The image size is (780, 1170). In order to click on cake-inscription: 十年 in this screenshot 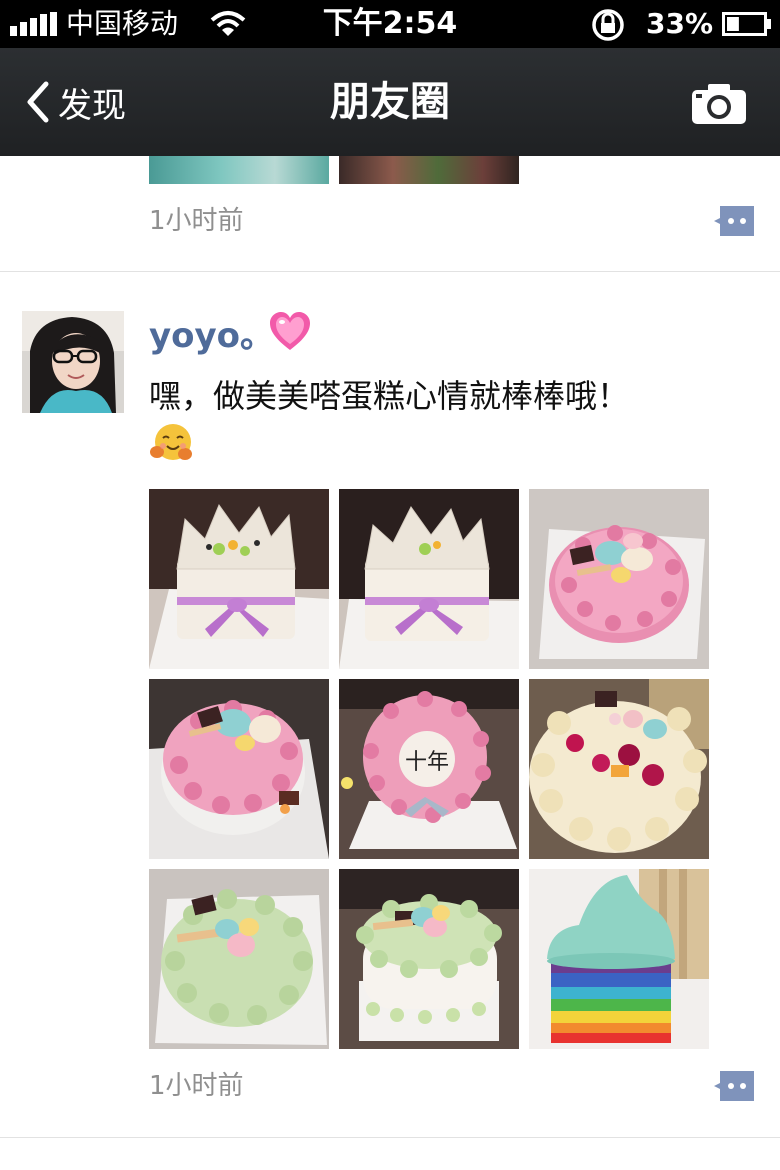, I will do `click(427, 762)`.